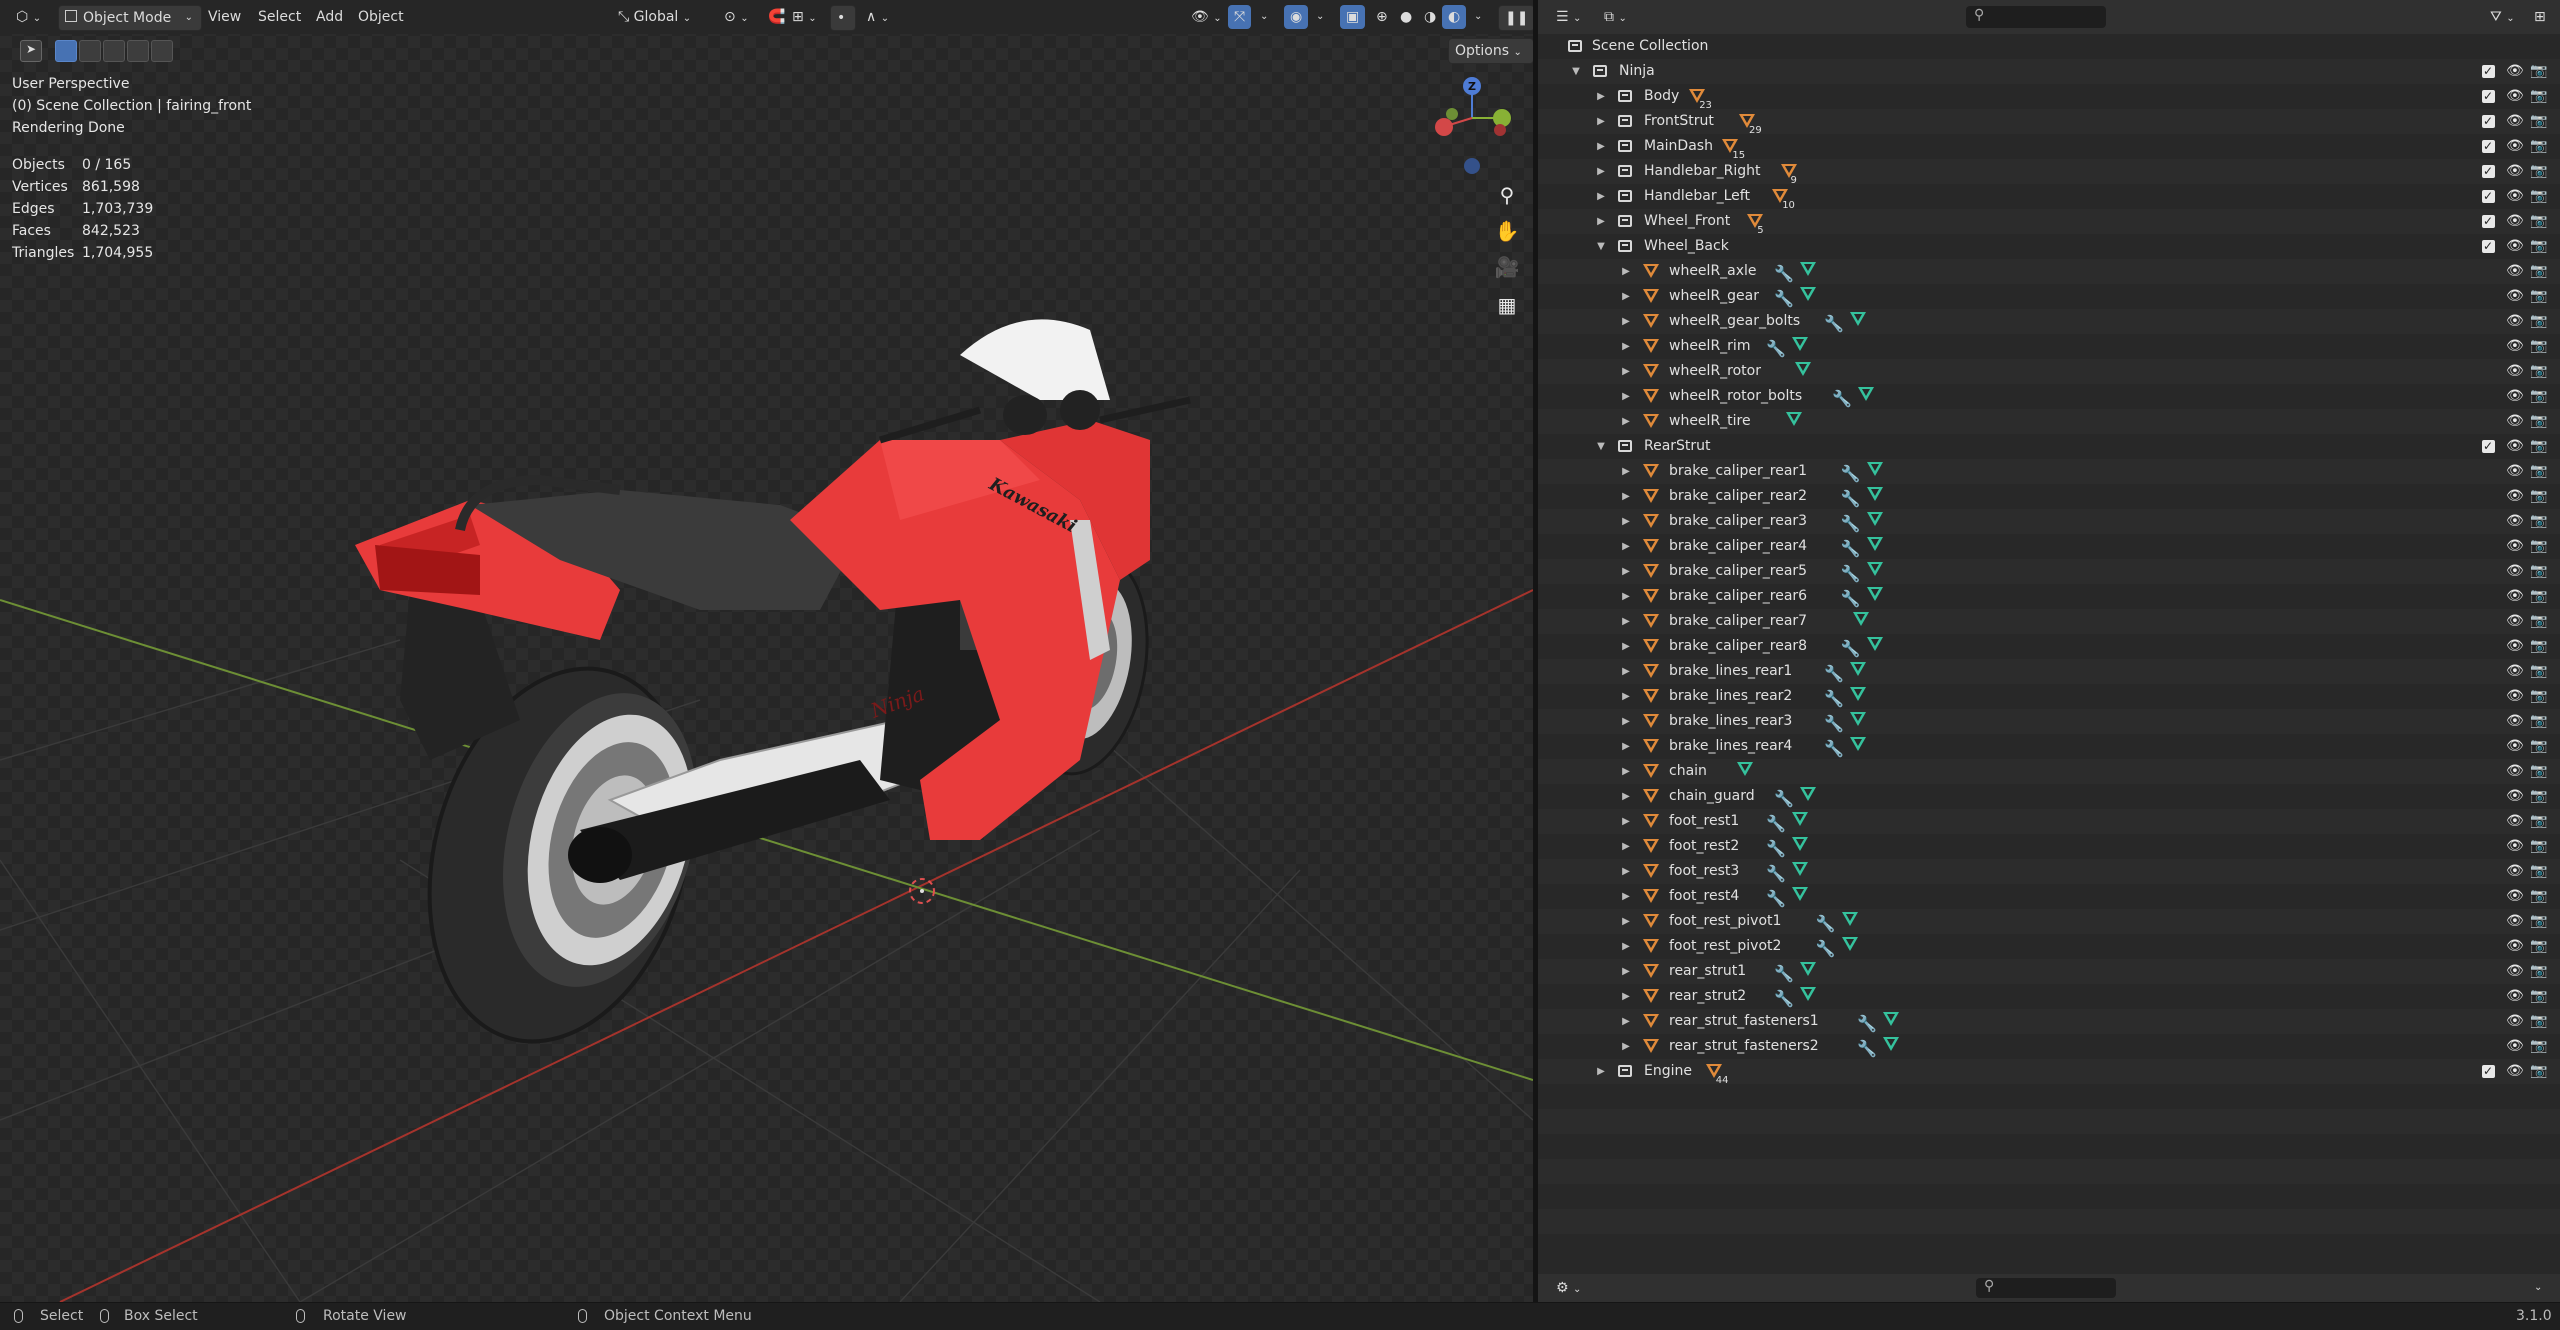 The height and width of the screenshot is (1330, 2560). I want to click on shading-options: ⌄, so click(1478, 17).